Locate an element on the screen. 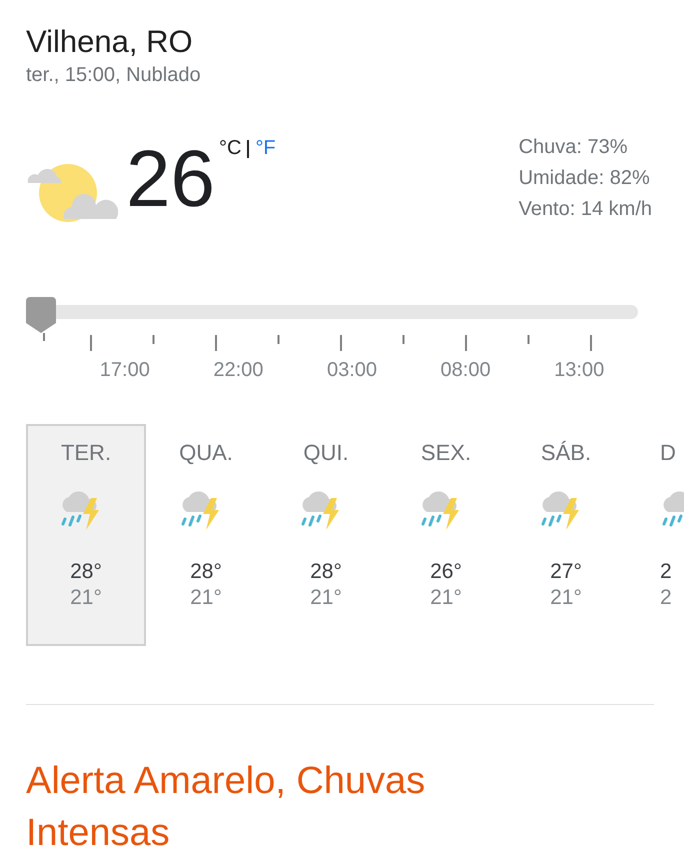 This screenshot has width=684, height=860. day-name: TER. is located at coordinates (86, 453).